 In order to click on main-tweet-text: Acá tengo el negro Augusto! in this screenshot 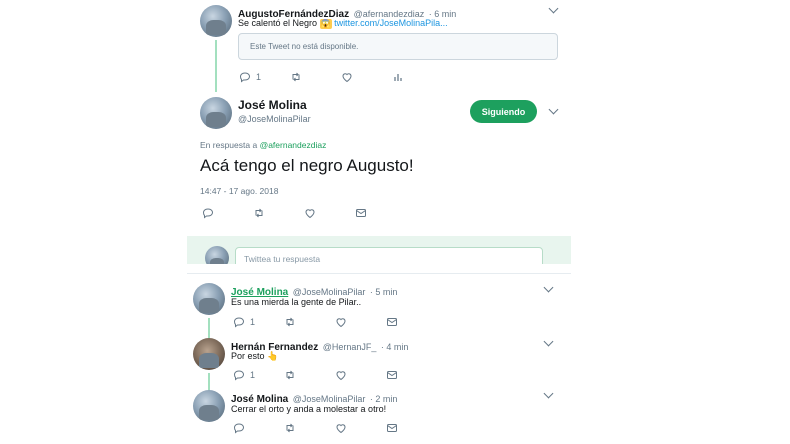, I will do `click(307, 165)`.